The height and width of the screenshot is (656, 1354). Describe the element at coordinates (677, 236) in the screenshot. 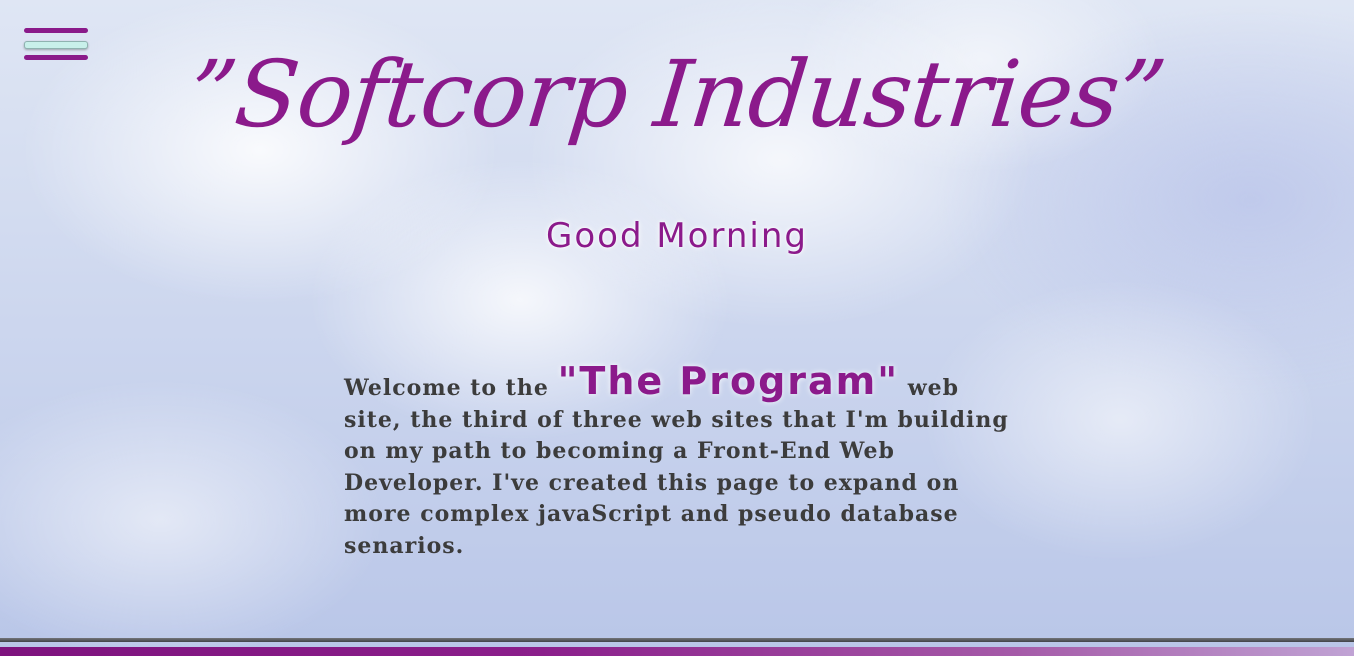

I see `greeting-text: Good Morning` at that location.